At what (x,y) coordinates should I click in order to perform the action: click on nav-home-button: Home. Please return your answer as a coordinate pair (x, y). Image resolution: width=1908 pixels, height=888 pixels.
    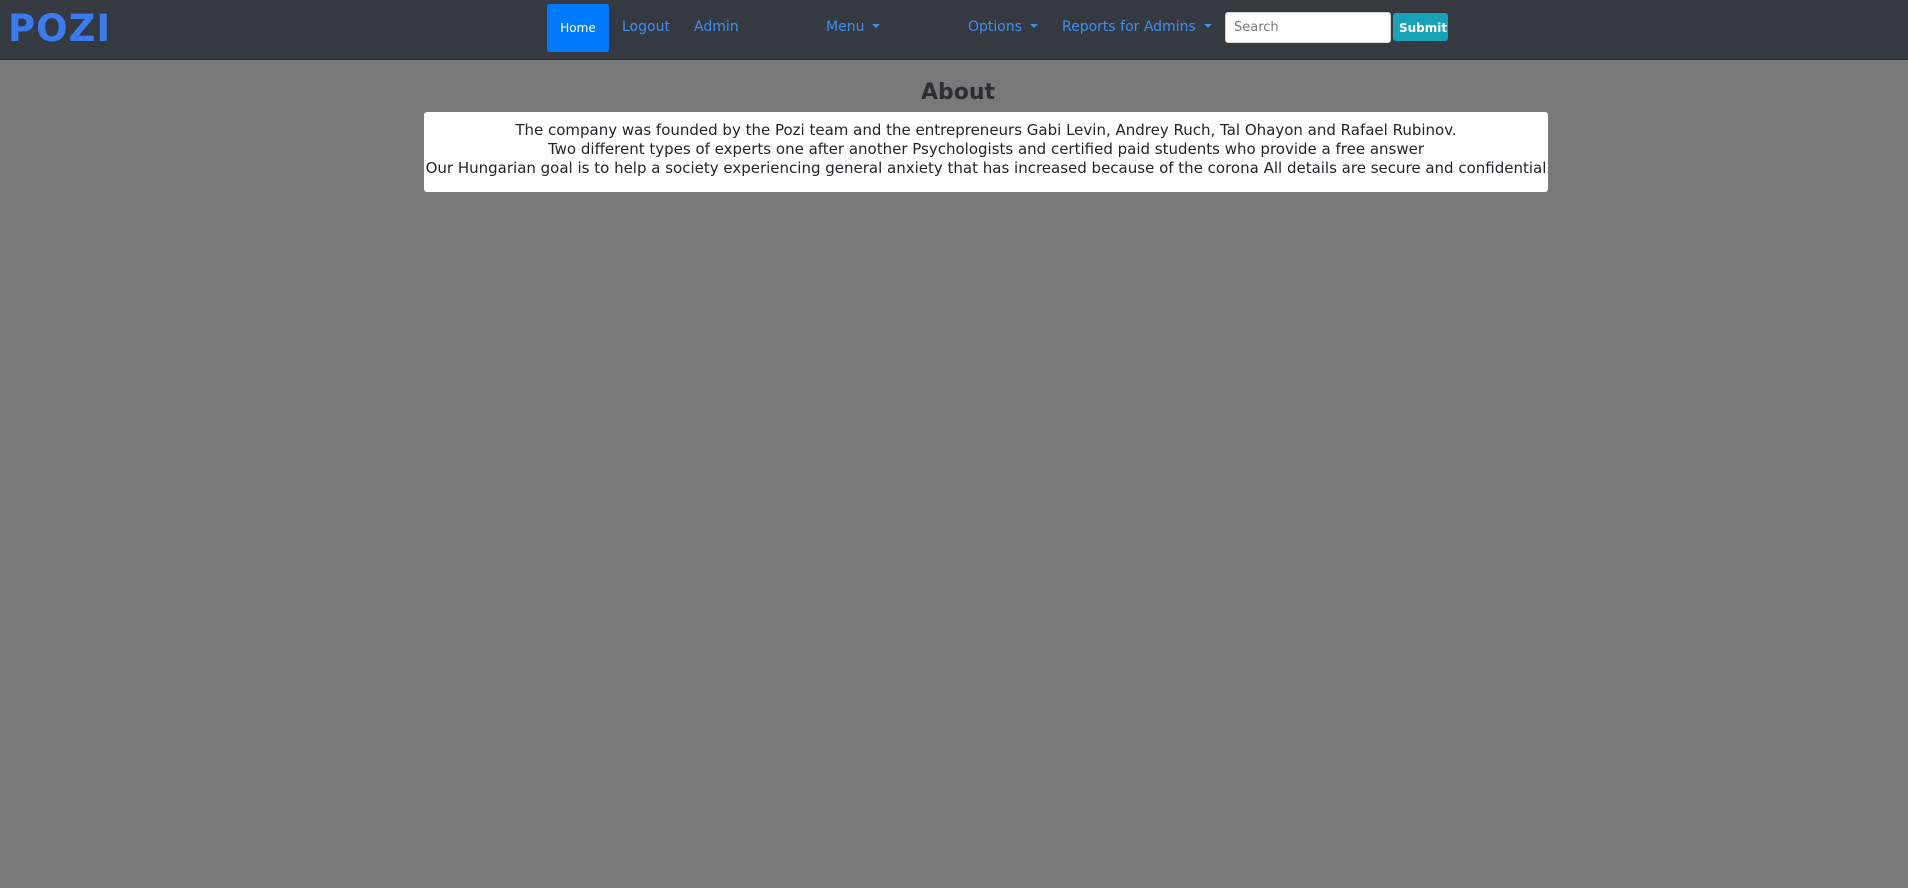
    Looking at the image, I should click on (578, 28).